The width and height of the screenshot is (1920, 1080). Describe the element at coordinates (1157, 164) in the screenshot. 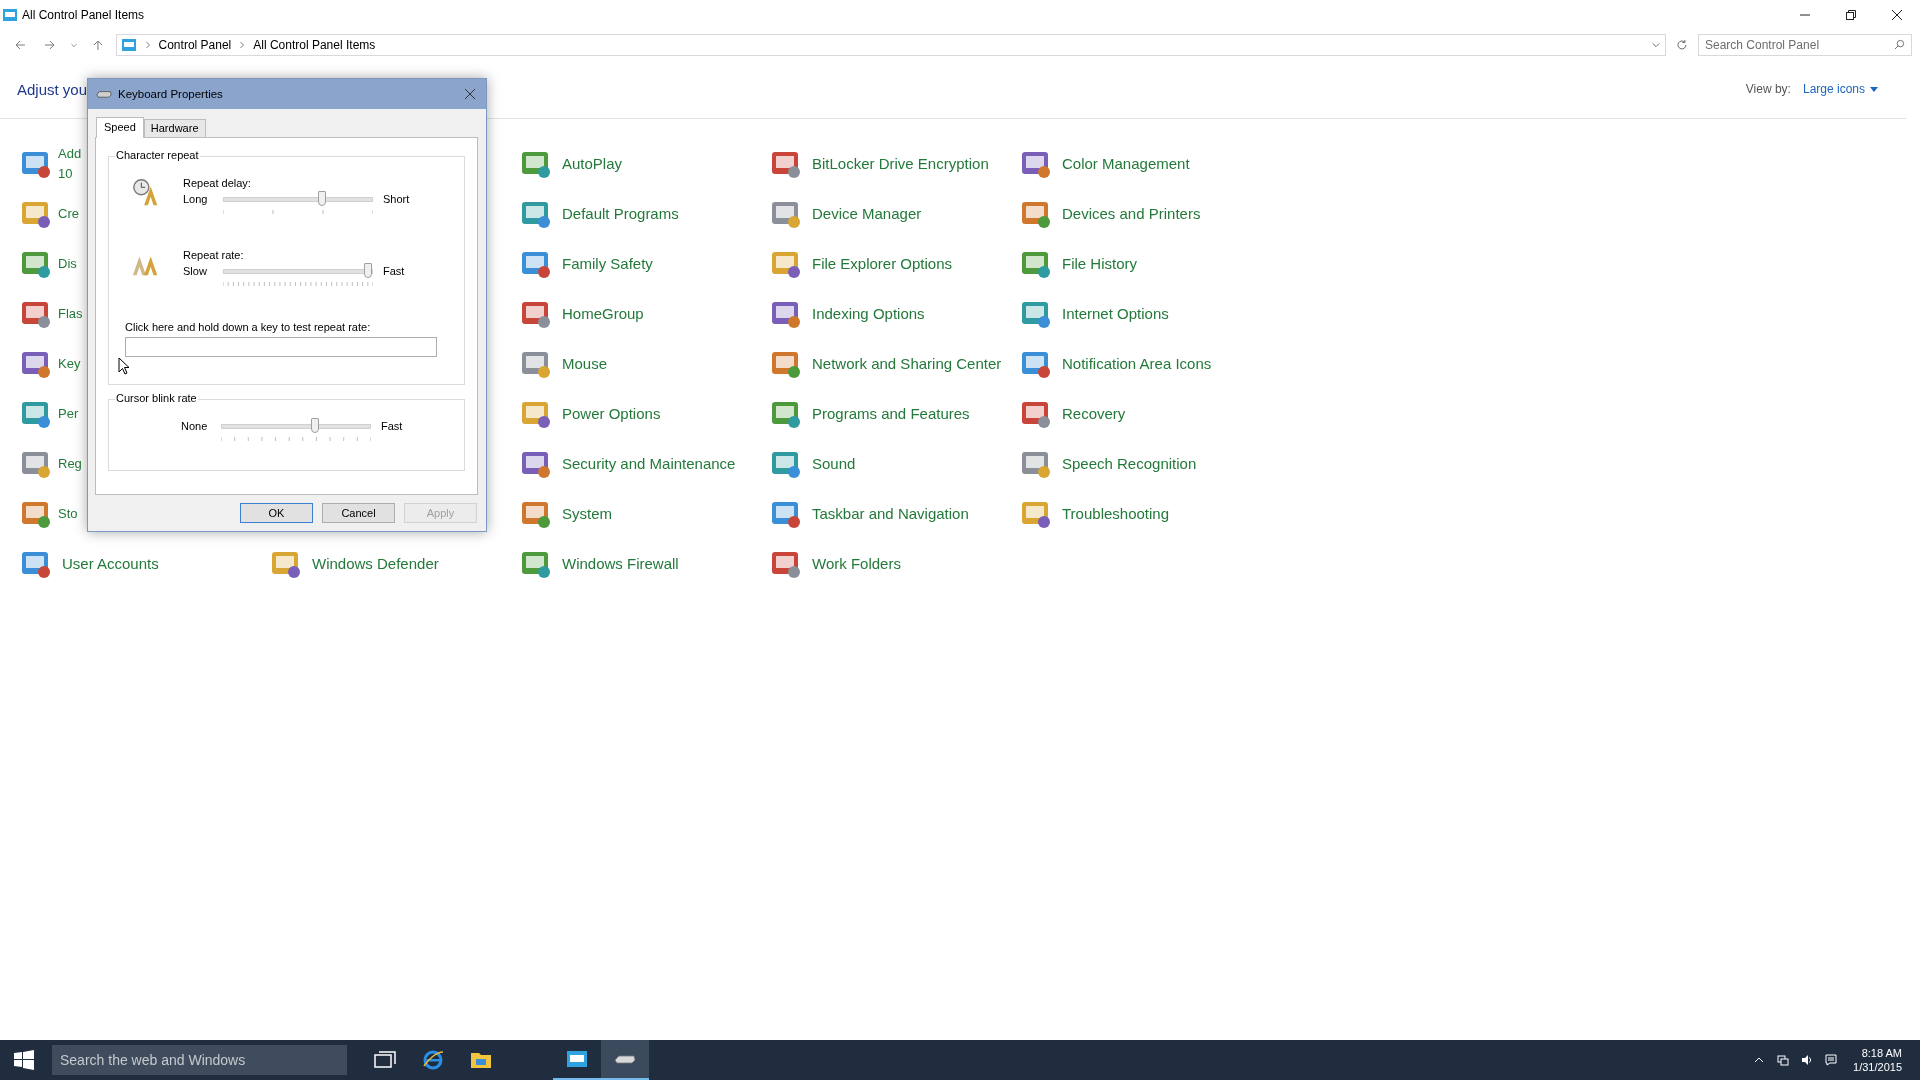

I see `applet-link: Color Management` at that location.